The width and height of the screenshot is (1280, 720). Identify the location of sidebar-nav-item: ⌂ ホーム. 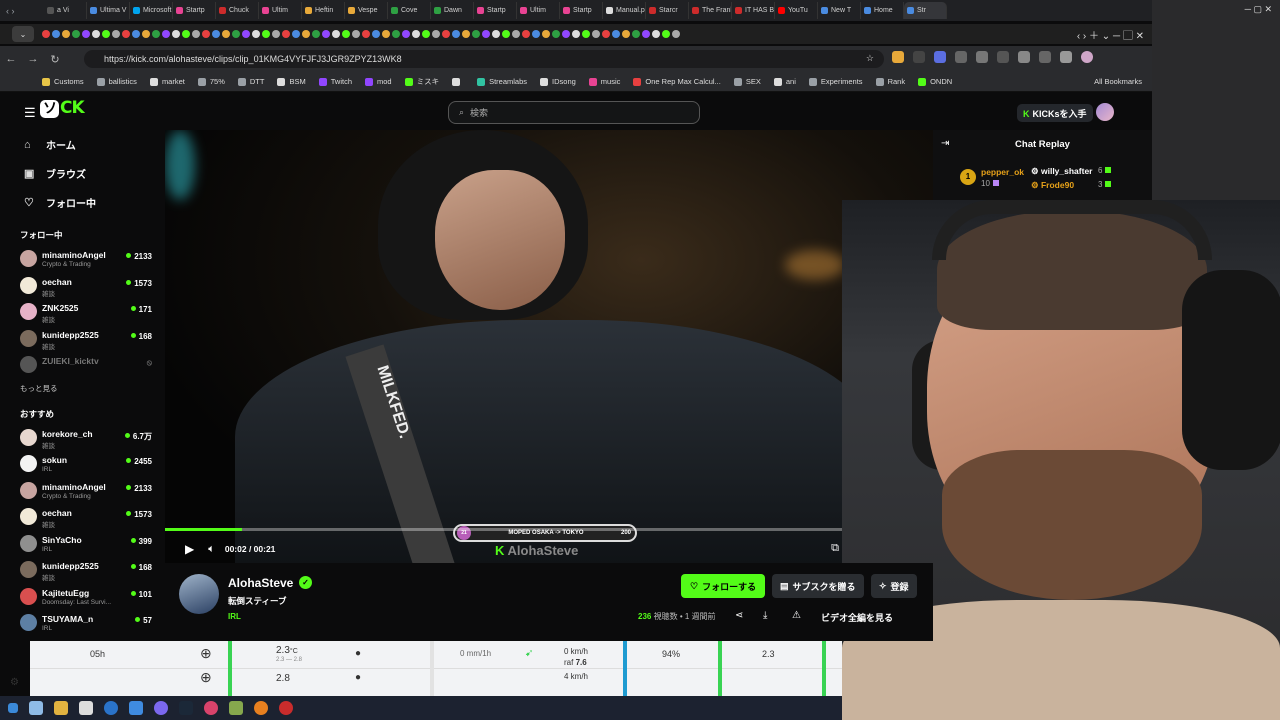
(85, 144).